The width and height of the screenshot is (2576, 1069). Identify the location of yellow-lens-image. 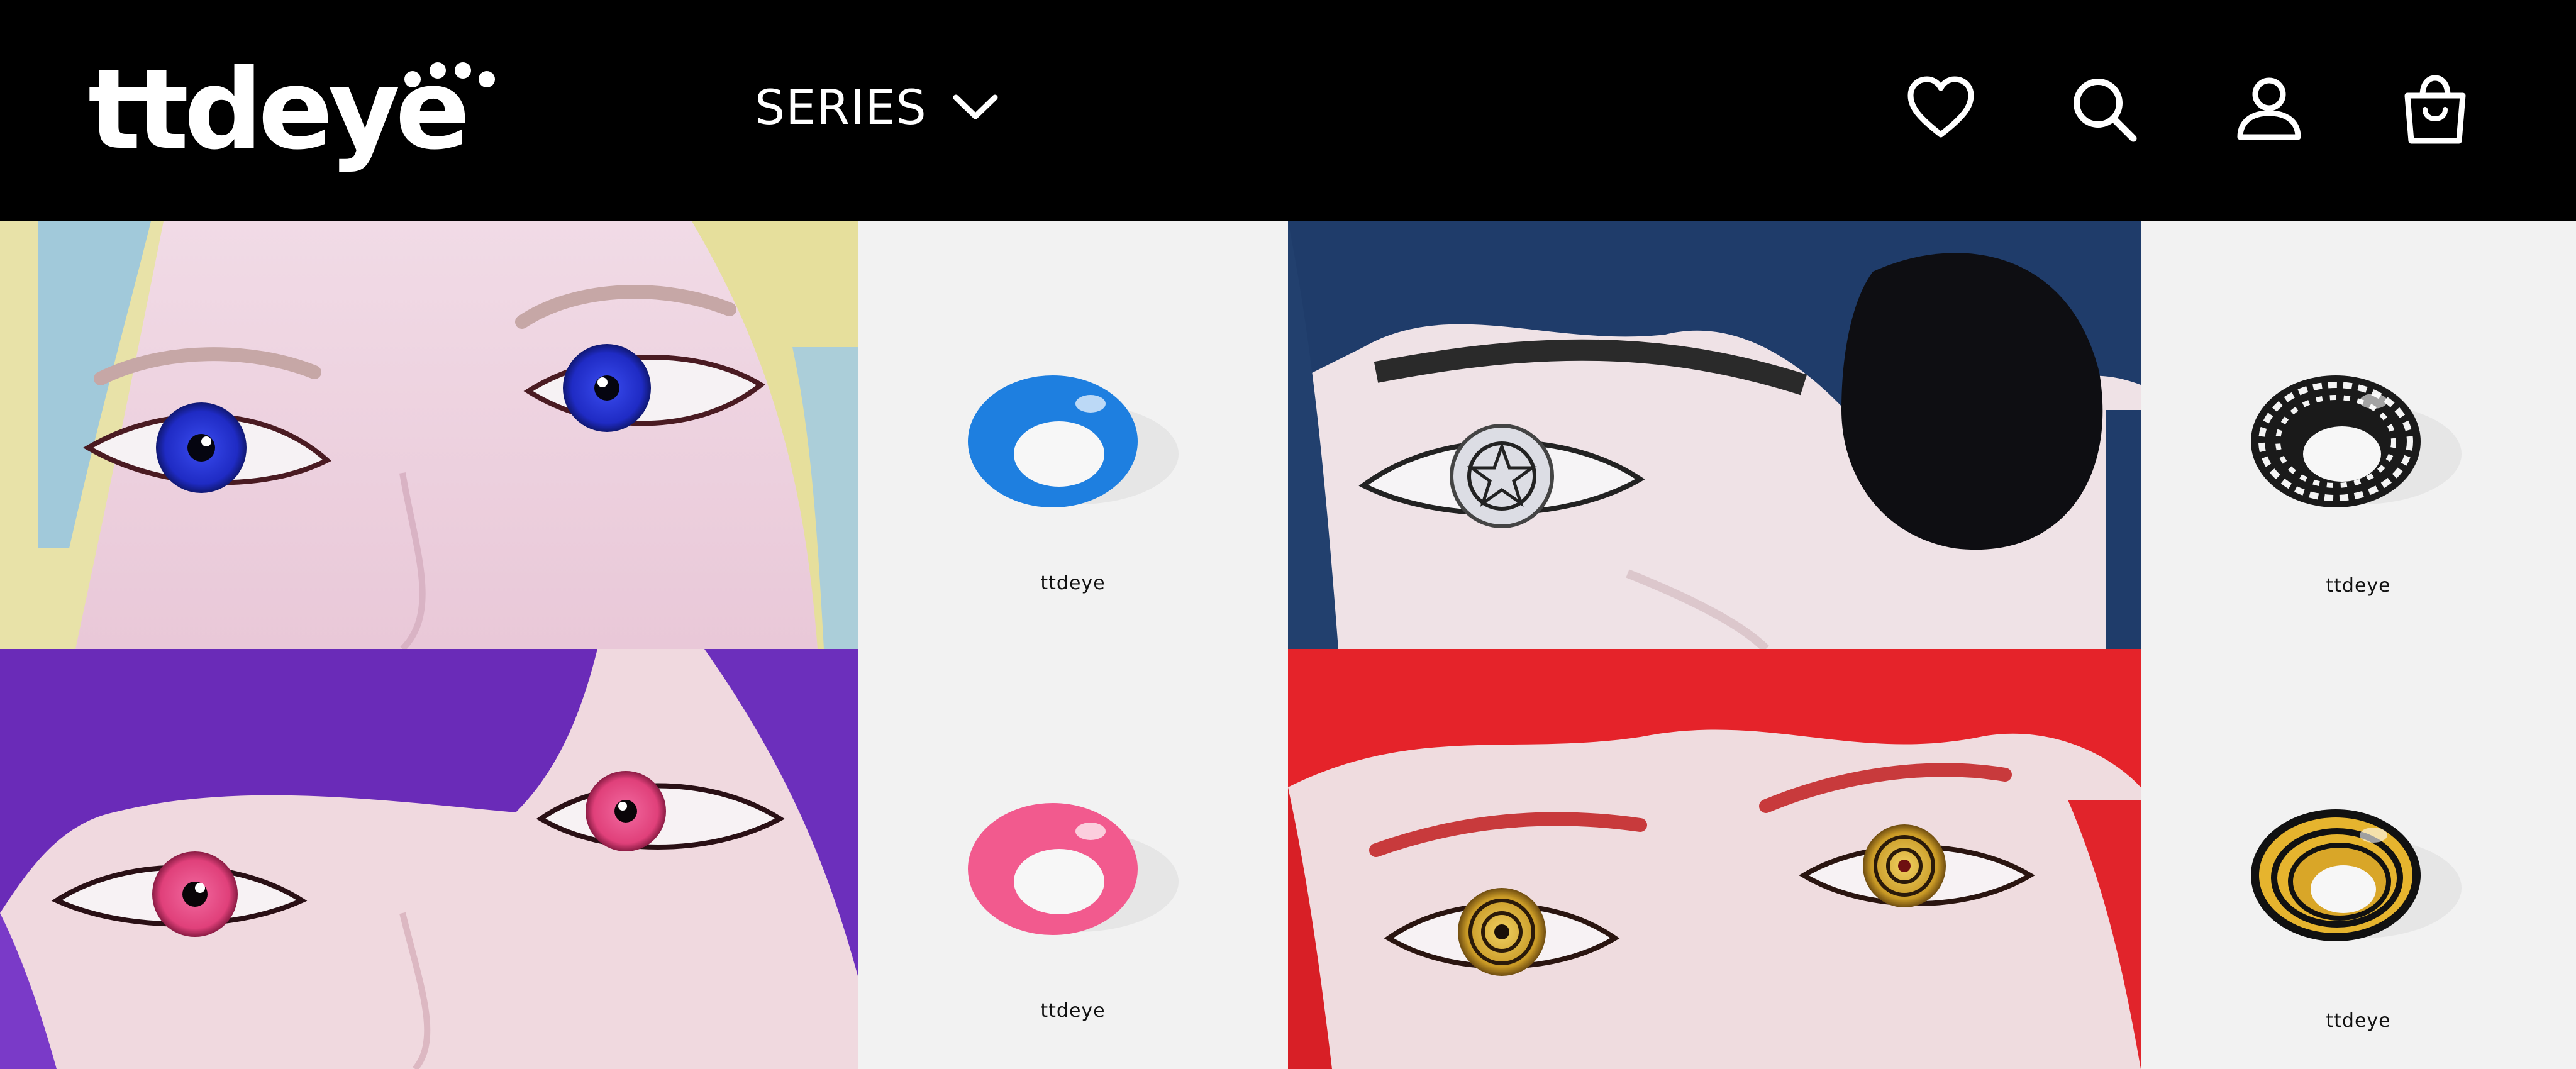
(2356, 875).